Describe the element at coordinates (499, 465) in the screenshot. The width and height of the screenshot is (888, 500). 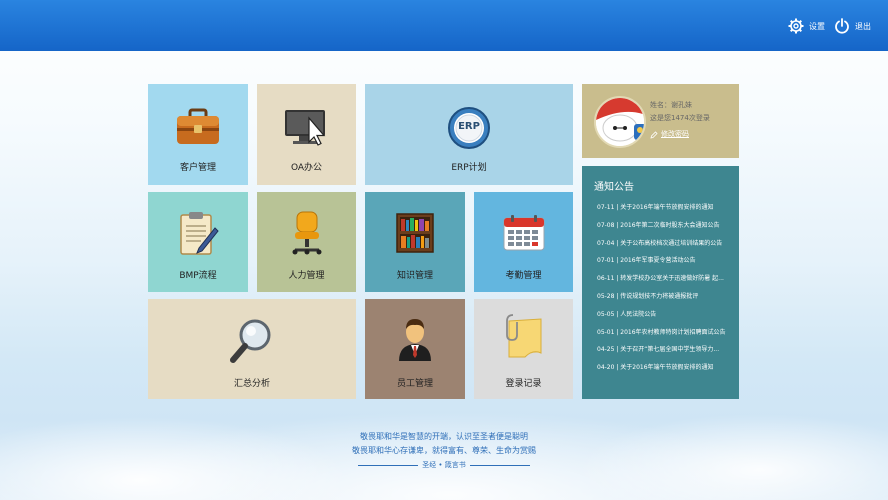
I see `quote-divider-right` at that location.